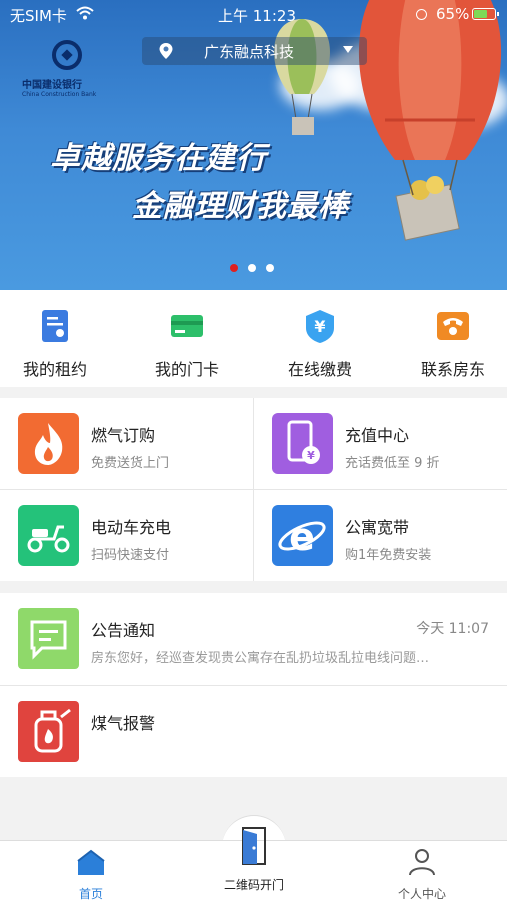  I want to click on quick-action-label: 我的门卡, so click(186, 369).